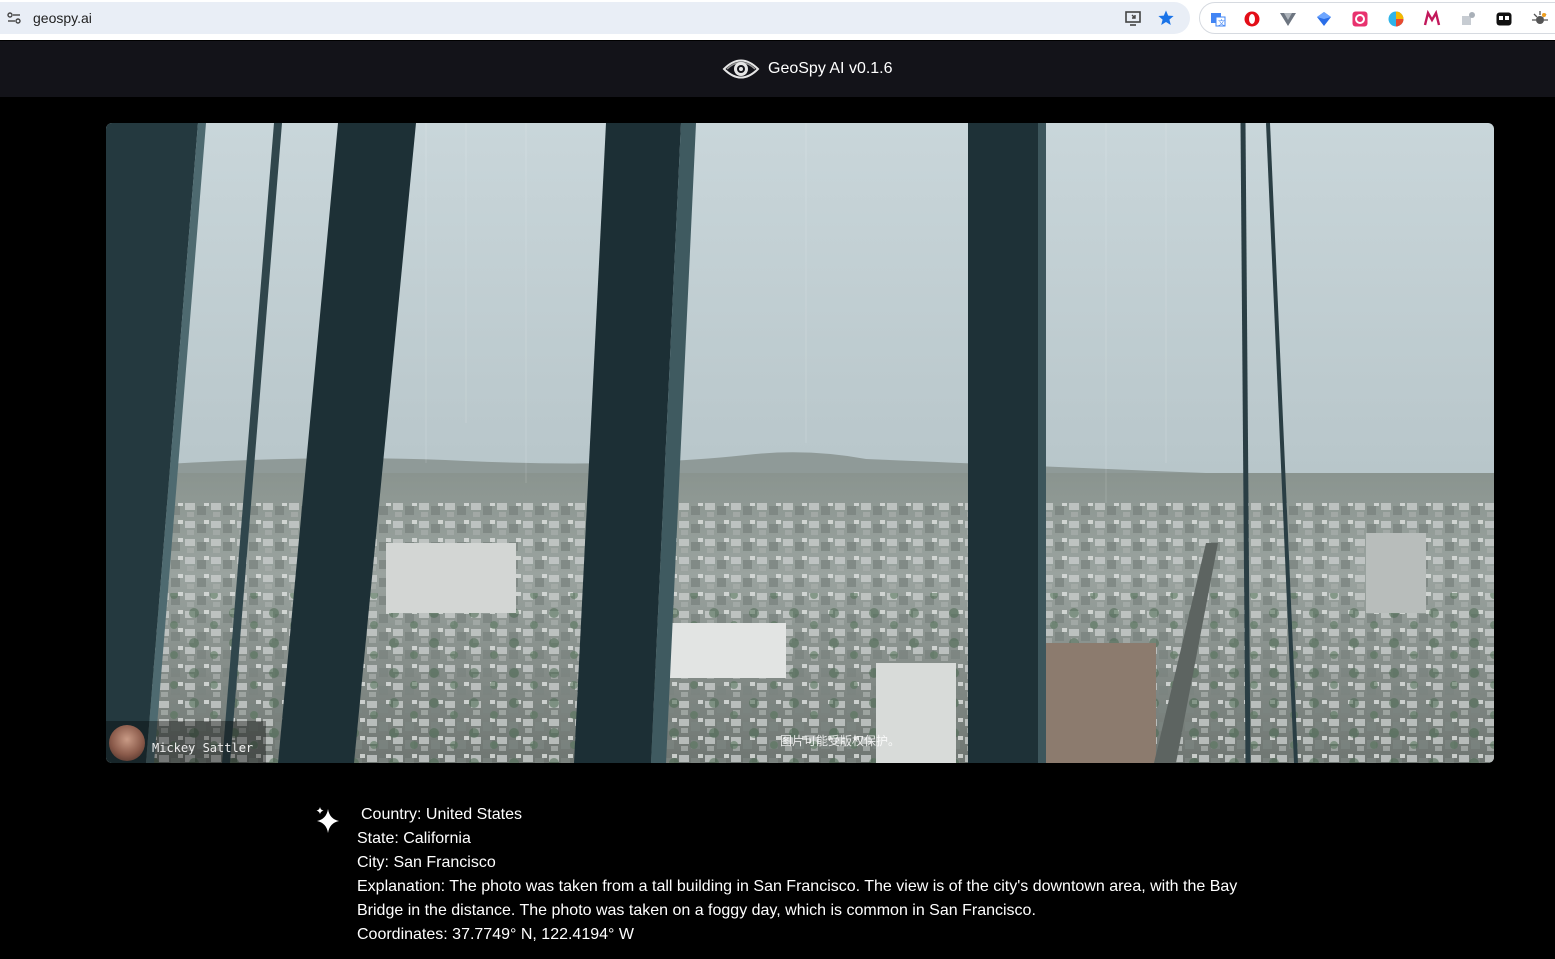 This screenshot has width=1555, height=959. Describe the element at coordinates (1166, 18) in the screenshot. I see `bookmark-star-icon` at that location.